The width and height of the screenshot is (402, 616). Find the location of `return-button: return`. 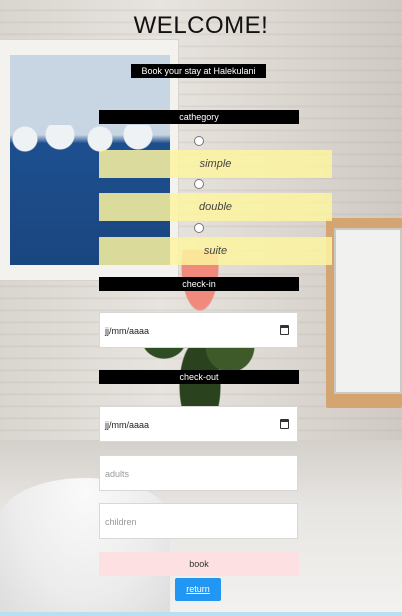

return-button: return is located at coordinates (198, 589).